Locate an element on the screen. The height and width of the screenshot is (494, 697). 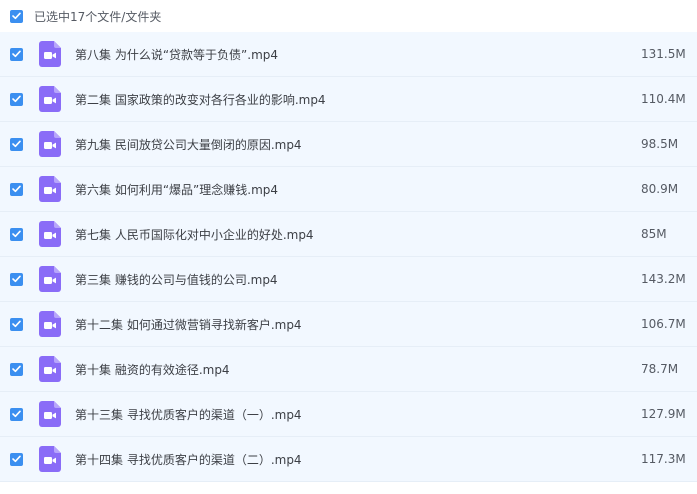
file-name: 第六集 如何利用“爆品”理念赚钱.mp4 is located at coordinates (177, 189).